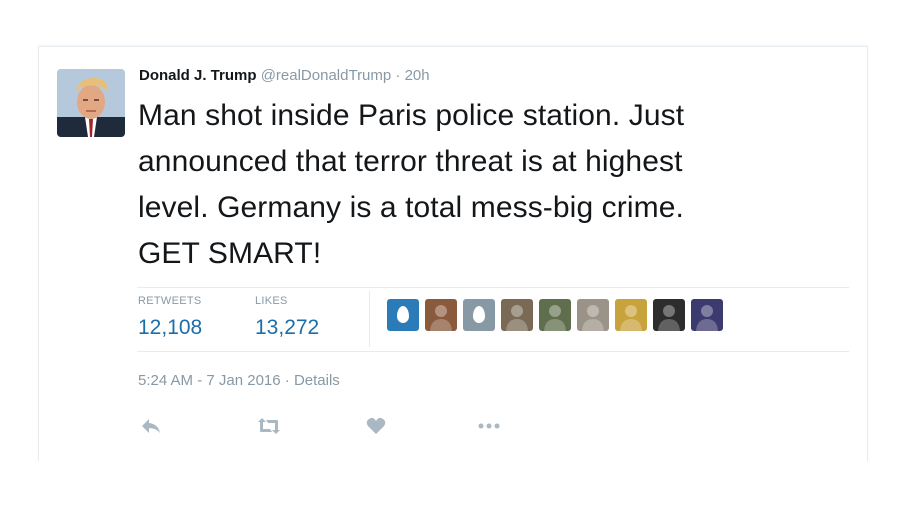 The height and width of the screenshot is (505, 900). Describe the element at coordinates (198, 75) in the screenshot. I see `author-name: Donald J. Trump` at that location.